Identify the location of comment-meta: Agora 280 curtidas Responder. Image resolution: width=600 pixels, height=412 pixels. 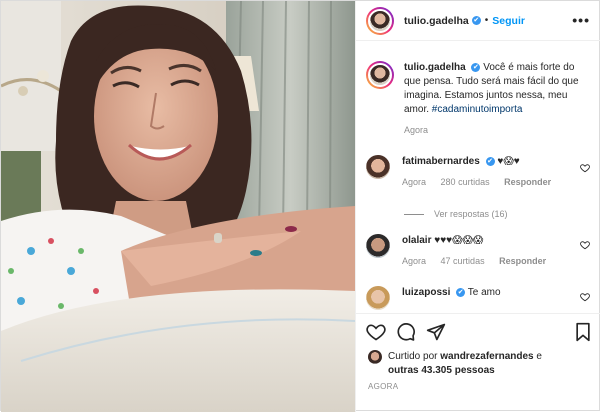
(482, 182).